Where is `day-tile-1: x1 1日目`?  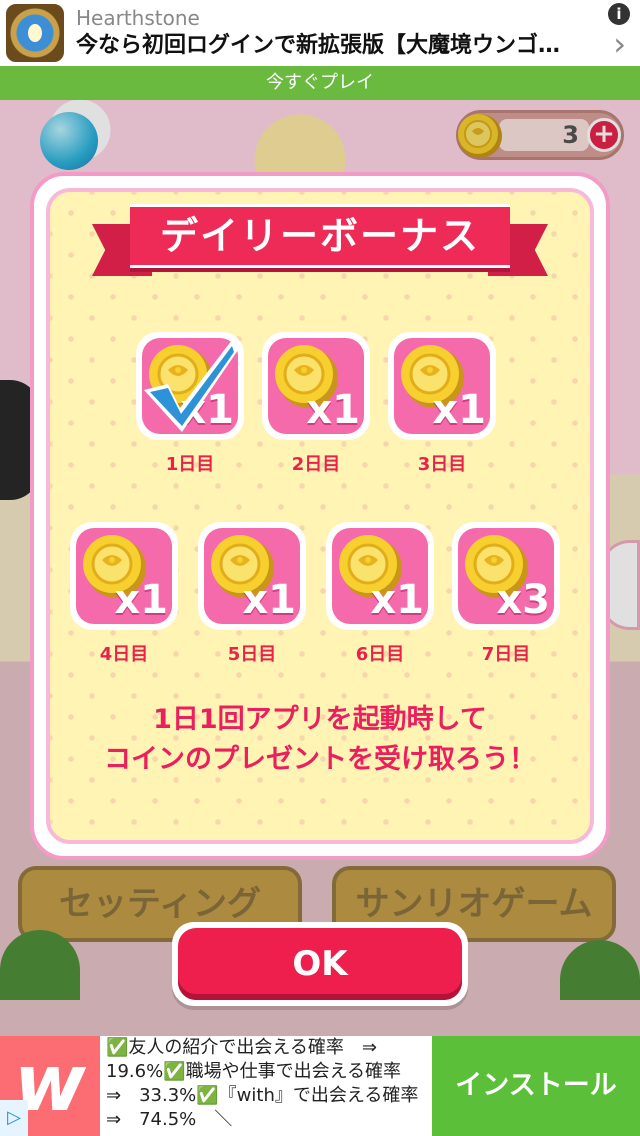
day-tile-1: x1 1日目 is located at coordinates (190, 404).